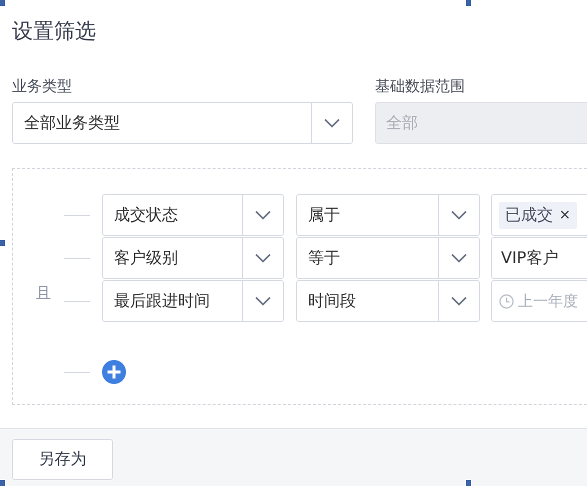 This screenshot has width=587, height=486. Describe the element at coordinates (114, 372) in the screenshot. I see `add-icon` at that location.